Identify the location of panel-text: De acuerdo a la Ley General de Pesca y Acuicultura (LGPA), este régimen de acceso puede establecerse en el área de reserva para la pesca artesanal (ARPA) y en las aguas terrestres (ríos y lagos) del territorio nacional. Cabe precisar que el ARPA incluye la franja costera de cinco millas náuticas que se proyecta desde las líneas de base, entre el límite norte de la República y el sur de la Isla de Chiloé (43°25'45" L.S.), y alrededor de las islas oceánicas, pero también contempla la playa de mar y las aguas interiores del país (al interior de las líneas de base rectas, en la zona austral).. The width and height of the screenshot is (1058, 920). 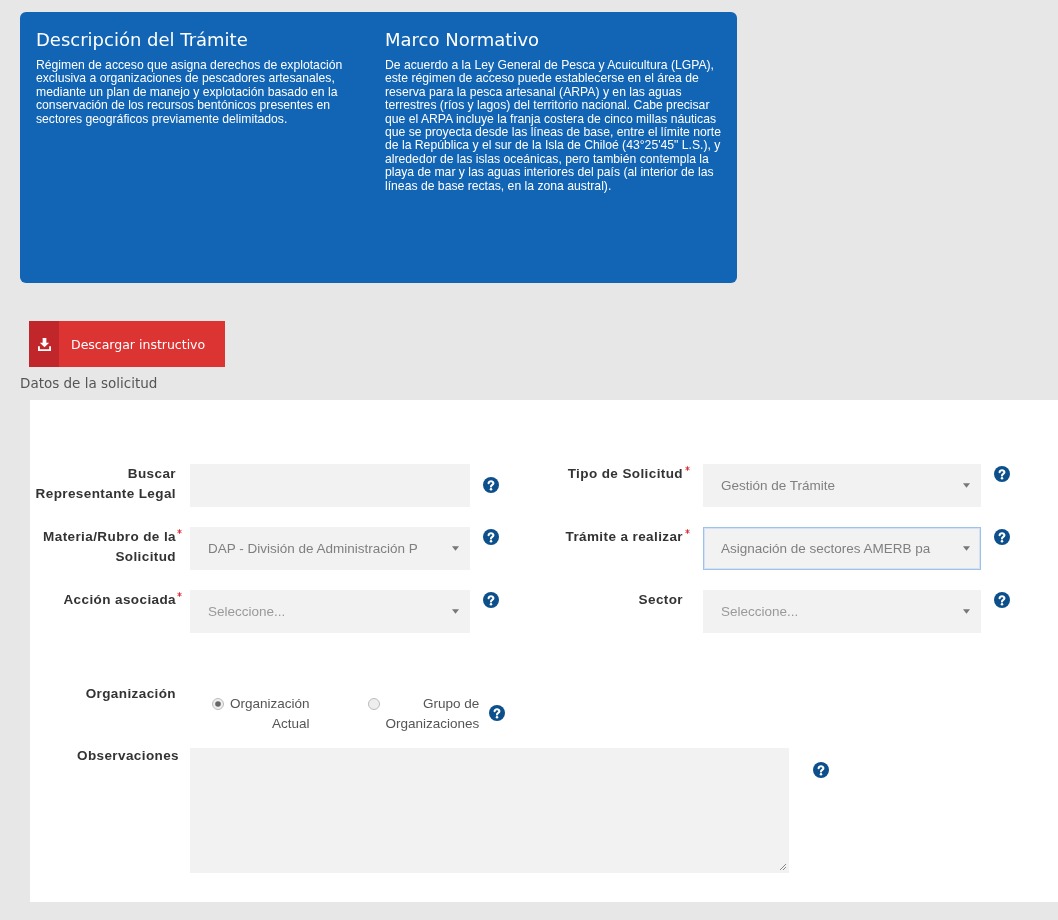
(554, 126).